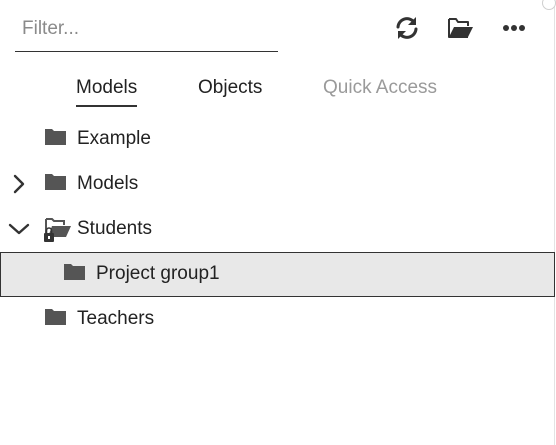 Image resolution: width=556 pixels, height=445 pixels. What do you see at coordinates (57, 229) in the screenshot?
I see `folder-open-locked-icon` at bounding box center [57, 229].